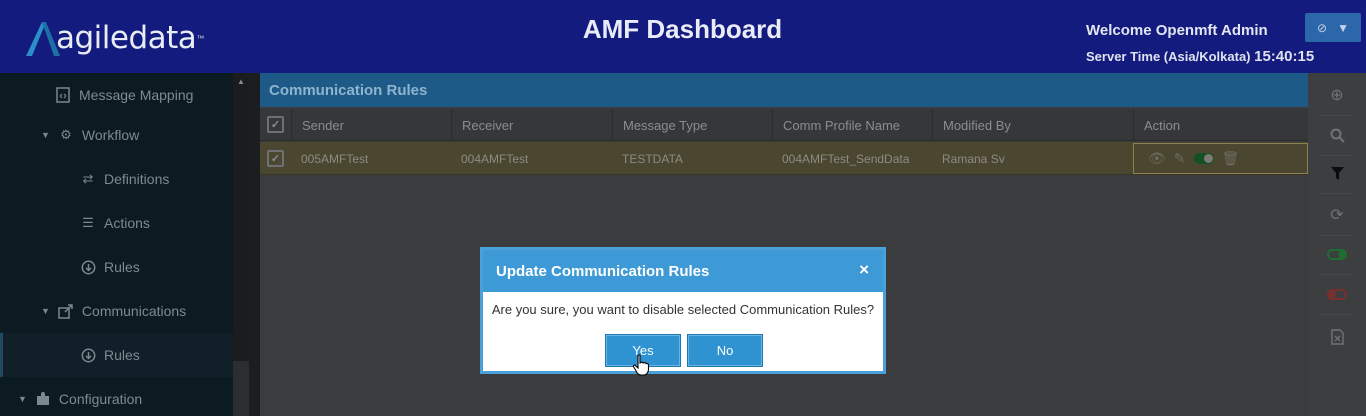 This screenshot has width=1366, height=416. I want to click on sidebar-item-actions: ☰ Actions, so click(116, 223).